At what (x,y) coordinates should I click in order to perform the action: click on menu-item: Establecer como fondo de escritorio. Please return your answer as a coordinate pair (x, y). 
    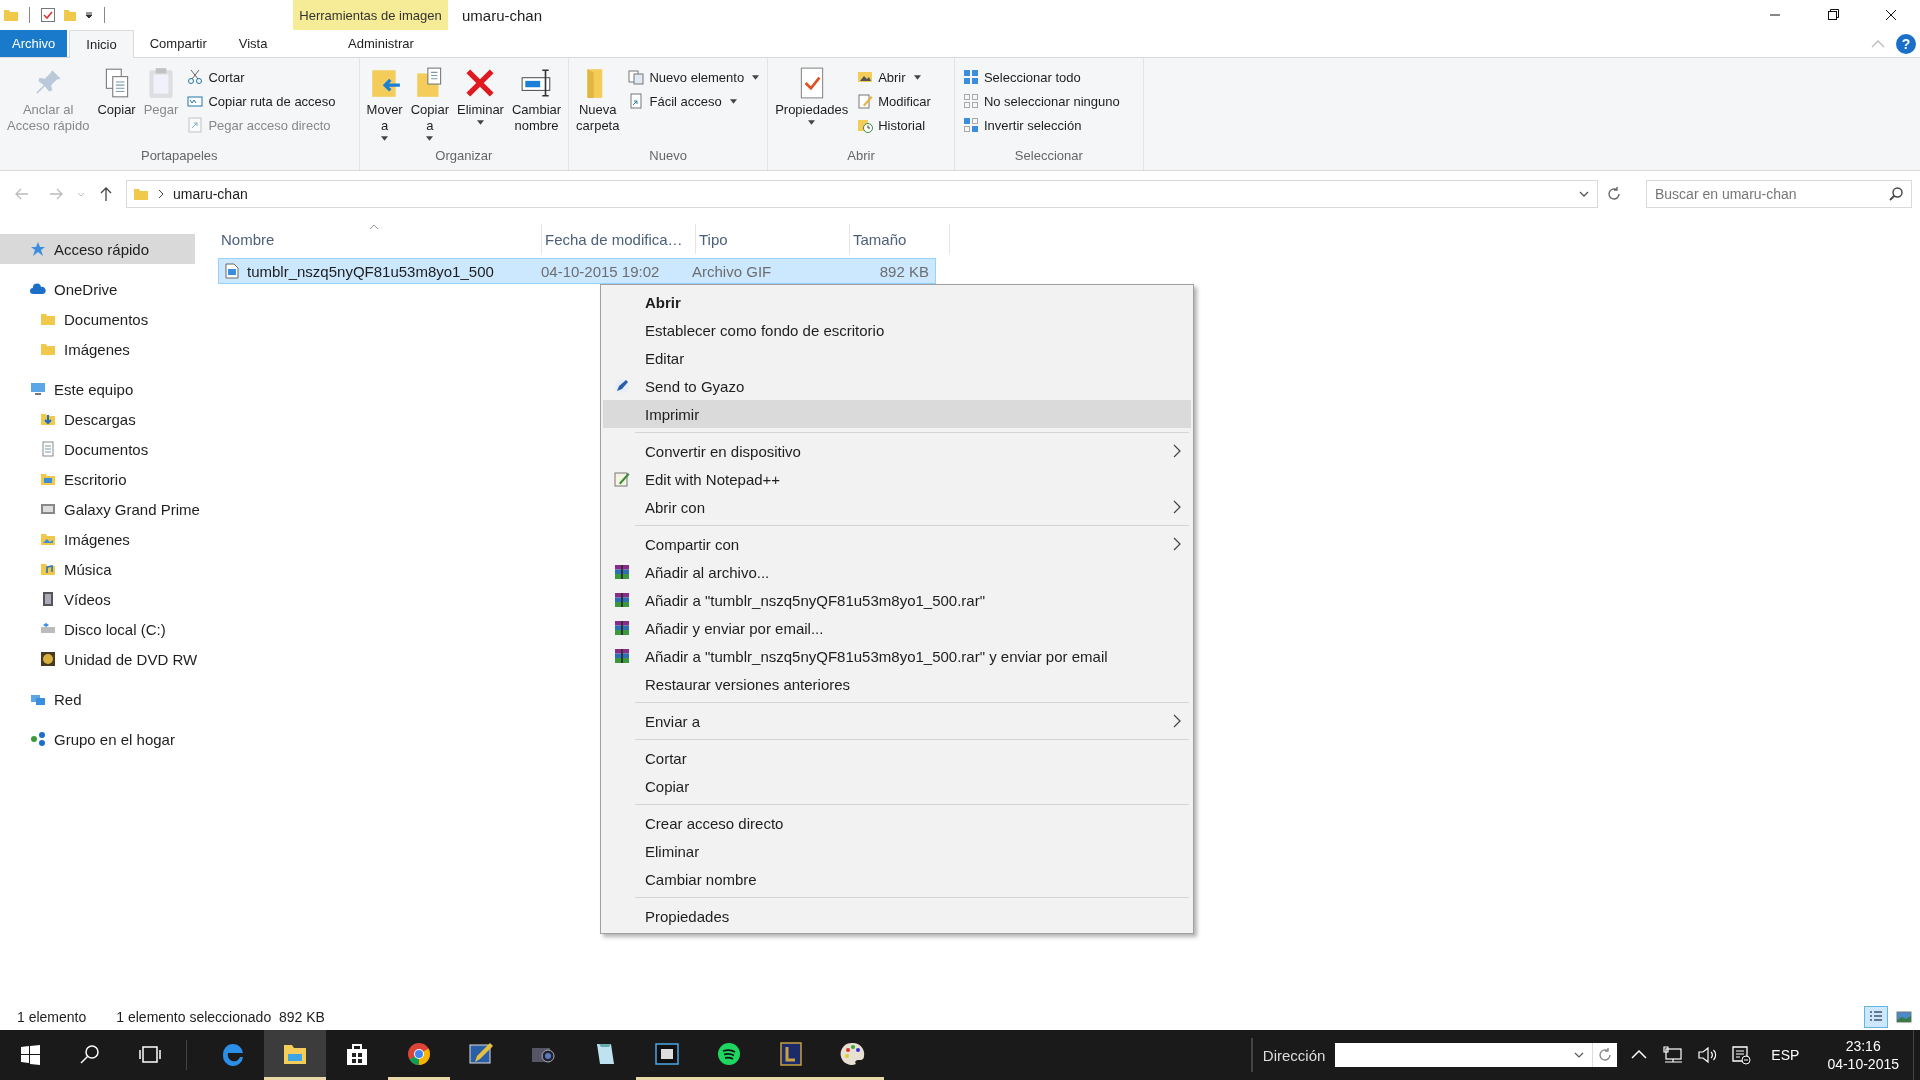
    Looking at the image, I should click on (897, 330).